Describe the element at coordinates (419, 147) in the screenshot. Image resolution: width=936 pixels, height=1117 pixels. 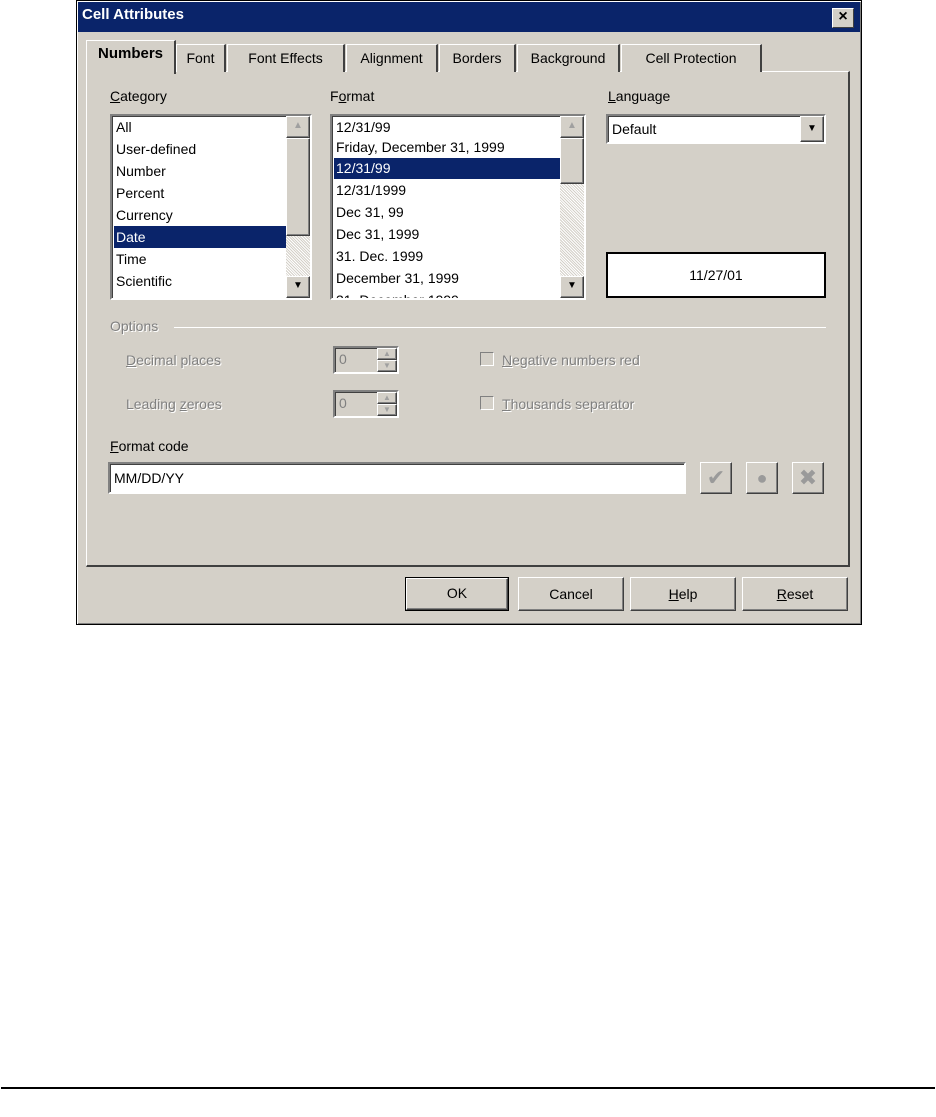
I see `list-item: Friday, December 31, 1999` at that location.